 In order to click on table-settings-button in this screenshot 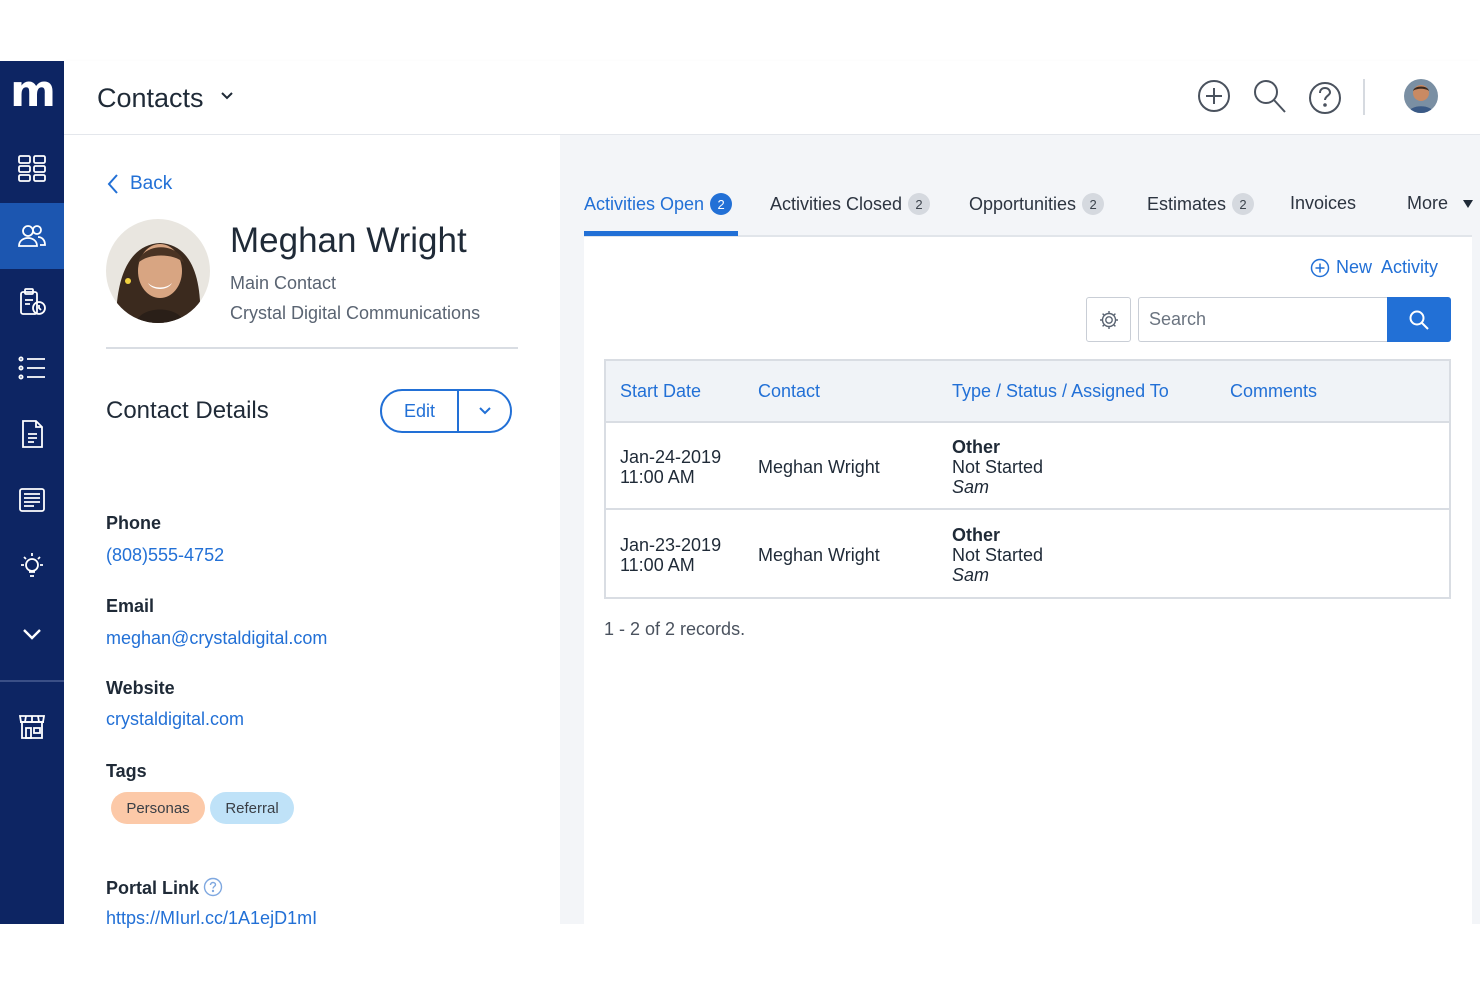, I will do `click(1108, 319)`.